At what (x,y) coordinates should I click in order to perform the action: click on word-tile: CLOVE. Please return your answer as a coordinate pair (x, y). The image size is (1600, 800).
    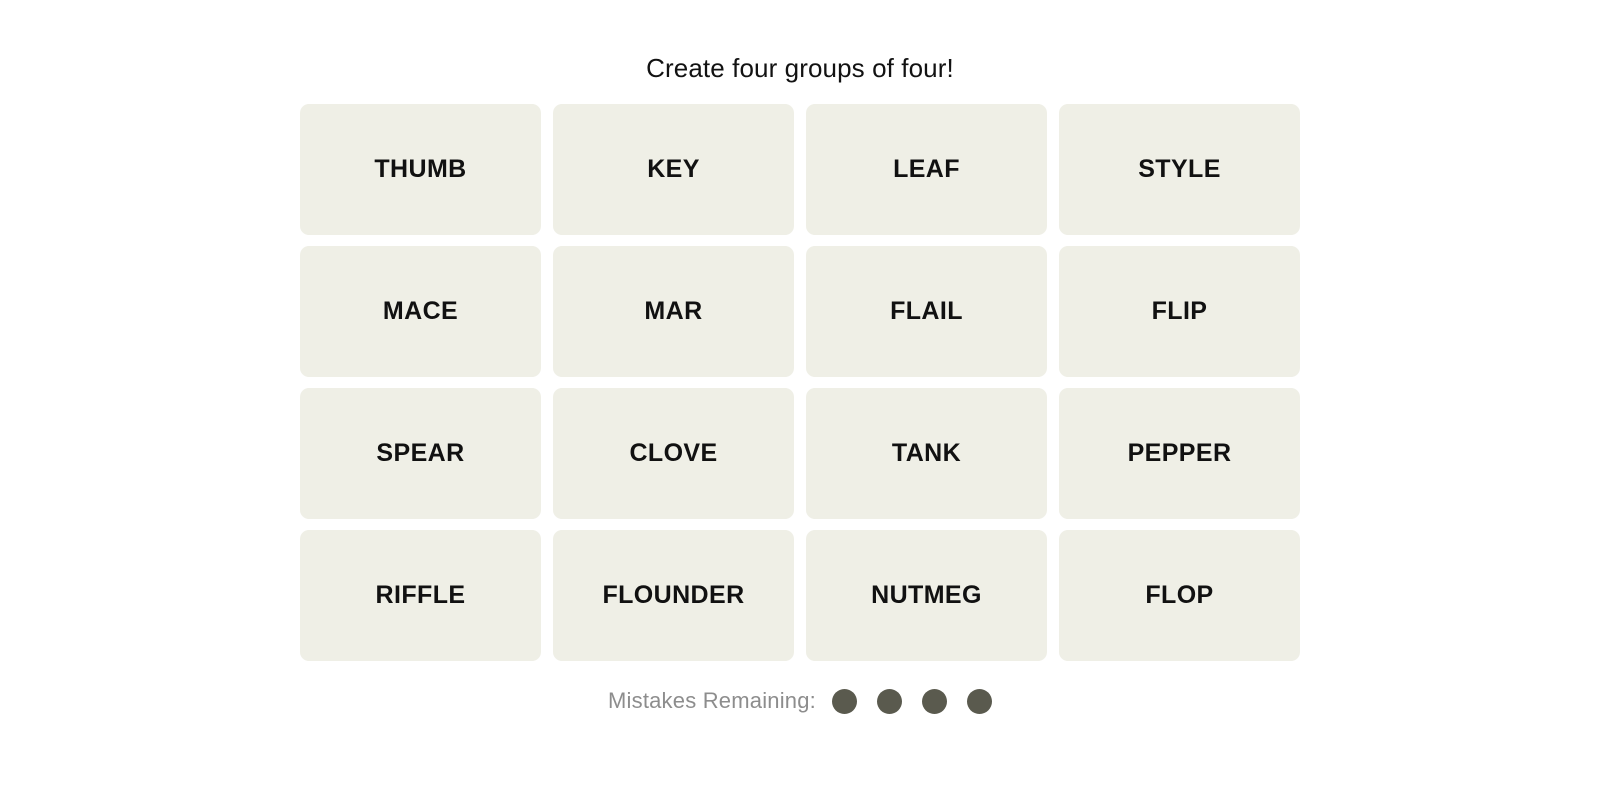
    Looking at the image, I should click on (673, 453).